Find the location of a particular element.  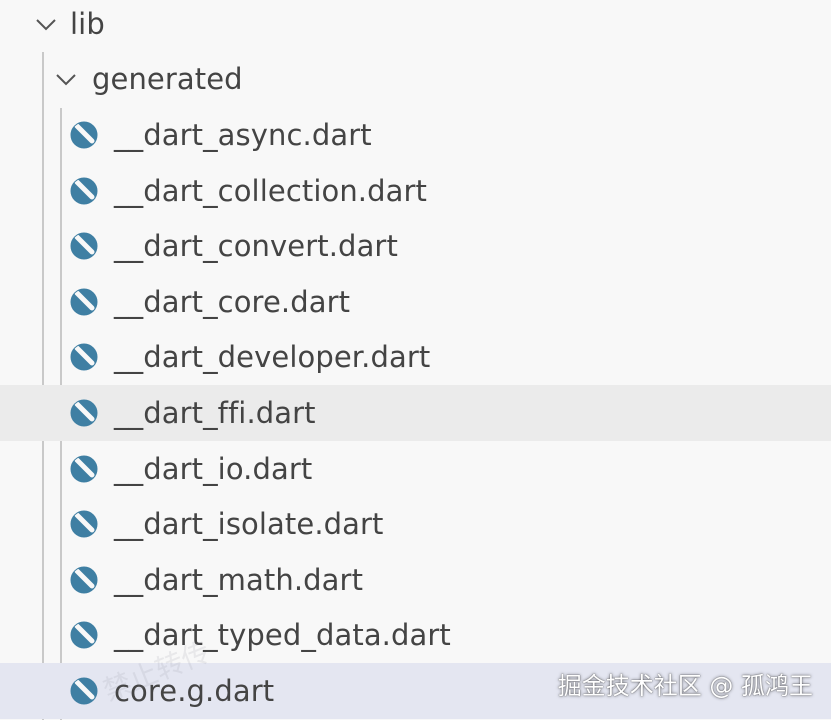

file-row: __dart_typed_data.dart is located at coordinates (415, 635).